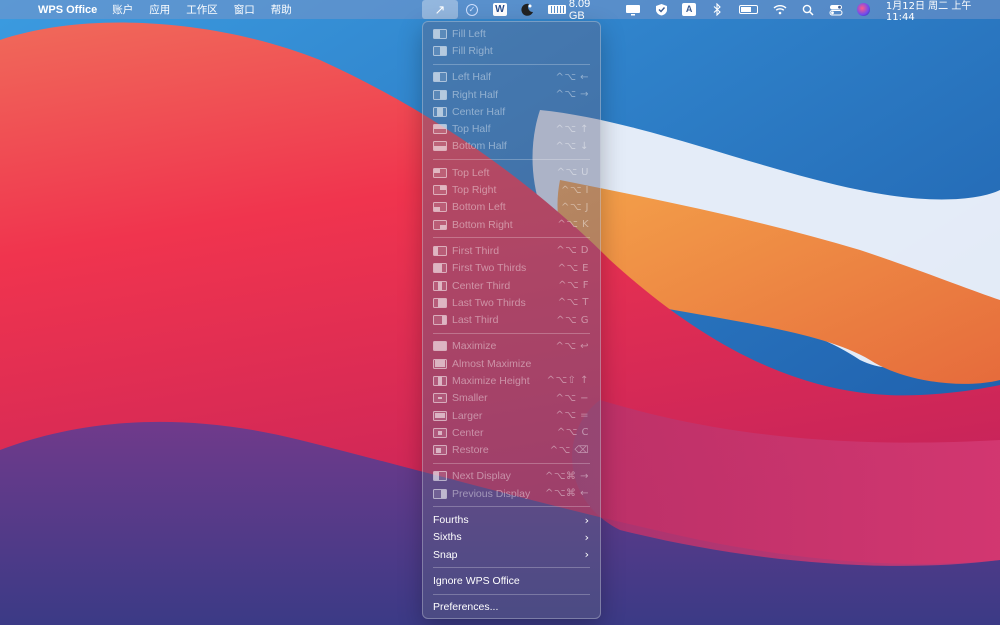 The width and height of the screenshot is (1000, 625). What do you see at coordinates (572, 77) in the screenshot?
I see `menu-item-shortcut: ^⌥ ←` at bounding box center [572, 77].